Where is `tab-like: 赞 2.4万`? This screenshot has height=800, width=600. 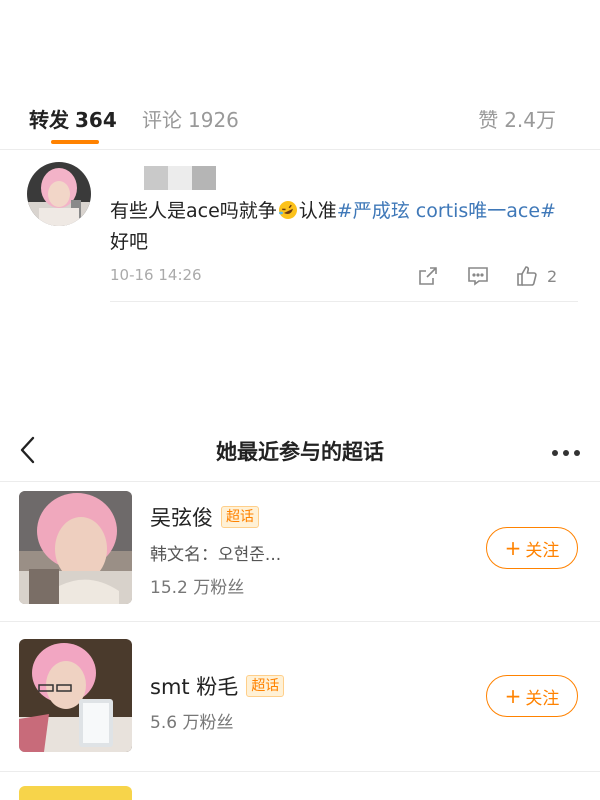
tab-like: 赞 2.4万 is located at coordinates (517, 118).